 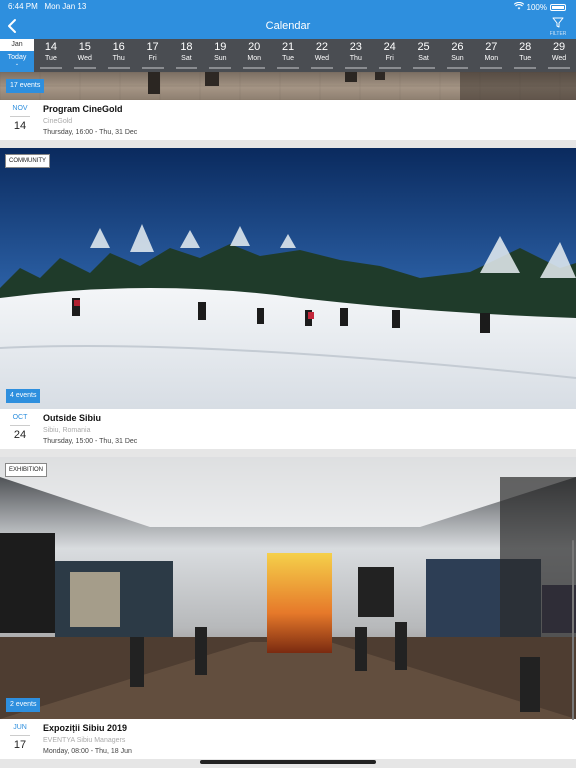 I want to click on event-date: OCT 24, so click(x=20, y=427).